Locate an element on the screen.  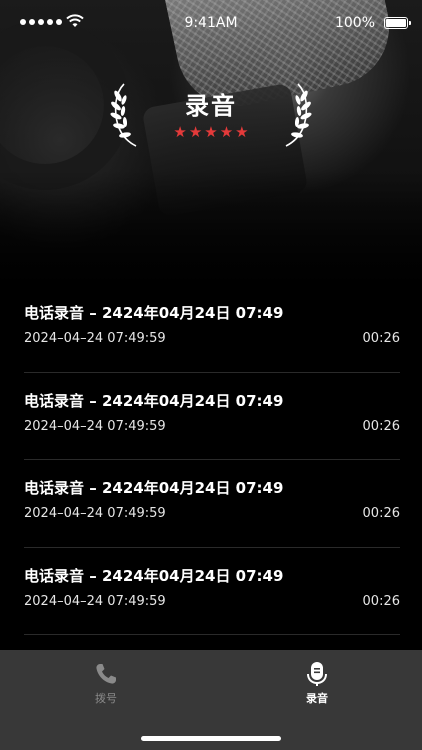
tab-dial: 拨号 is located at coordinates (106, 685).